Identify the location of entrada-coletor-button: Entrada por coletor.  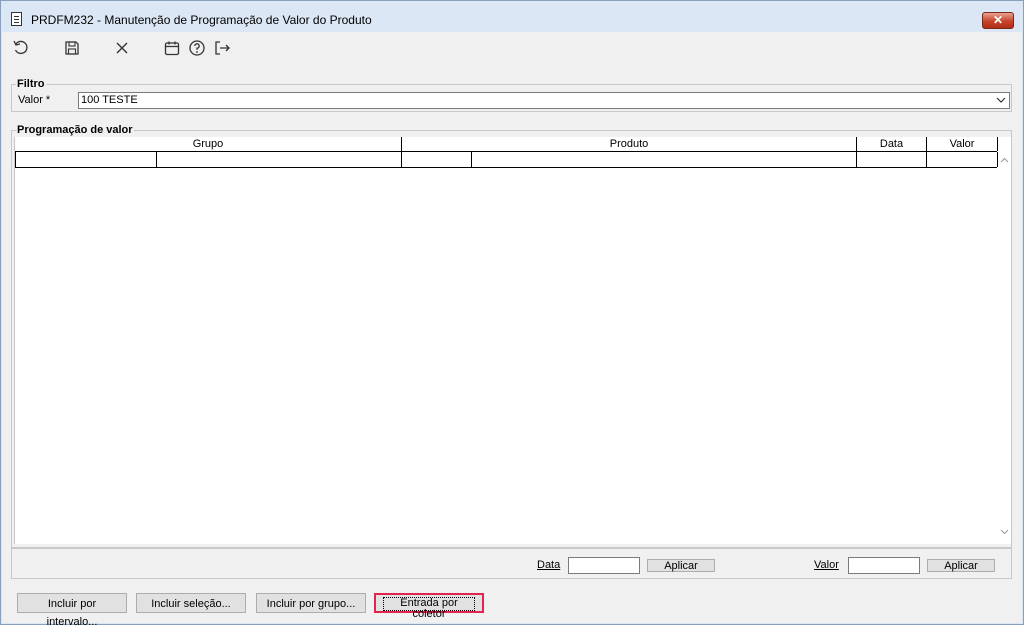
(429, 606).